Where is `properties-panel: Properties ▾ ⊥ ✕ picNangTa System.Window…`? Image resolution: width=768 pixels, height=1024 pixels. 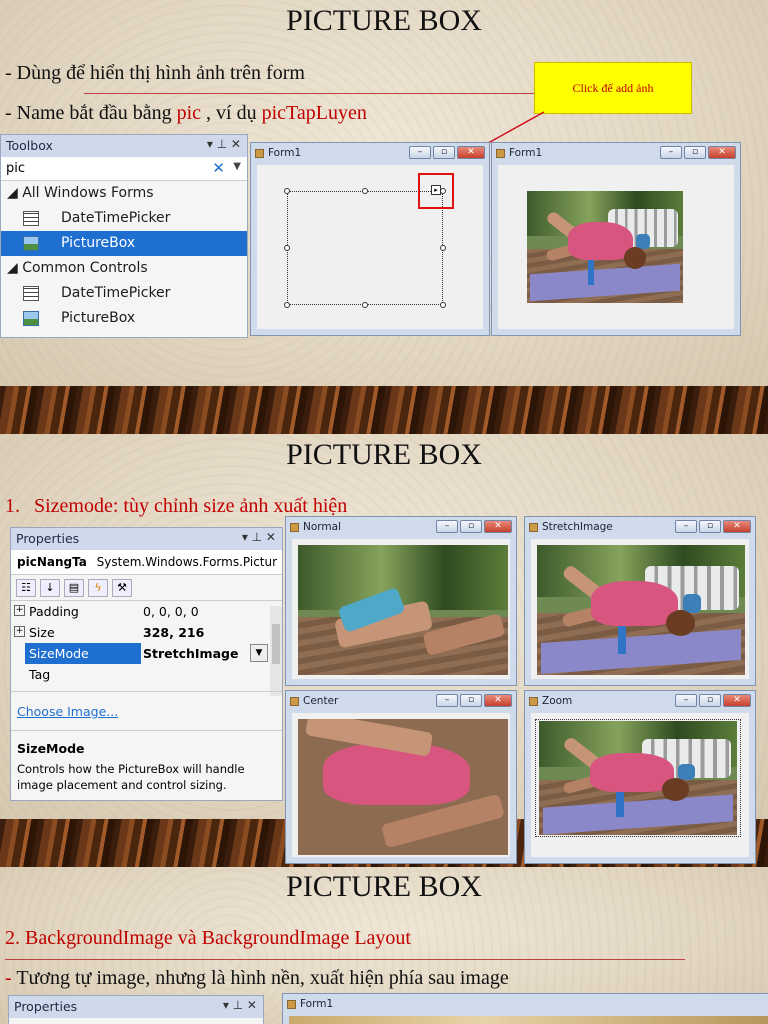
properties-panel: Properties ▾ ⊥ ✕ picNangTa System.Window… is located at coordinates (146, 664).